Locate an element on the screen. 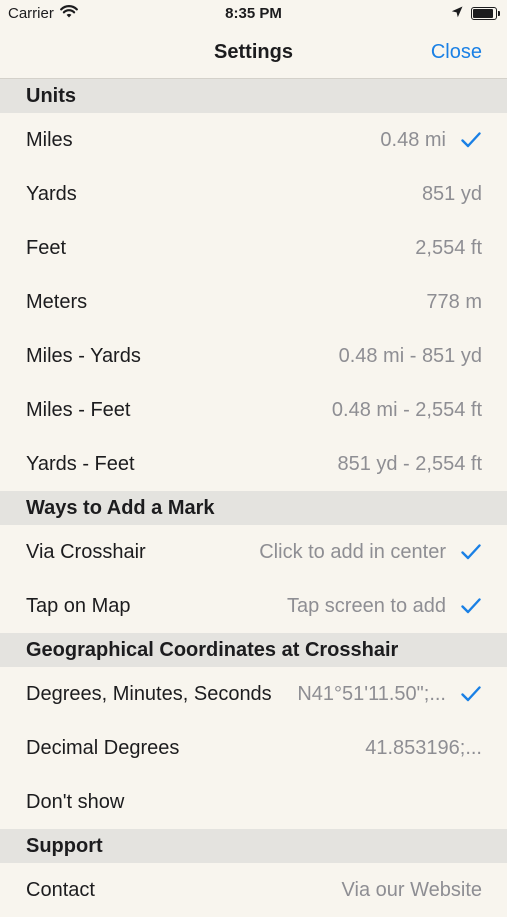 This screenshot has width=507, height=917. row-label: Yards - Feet is located at coordinates (80, 463).